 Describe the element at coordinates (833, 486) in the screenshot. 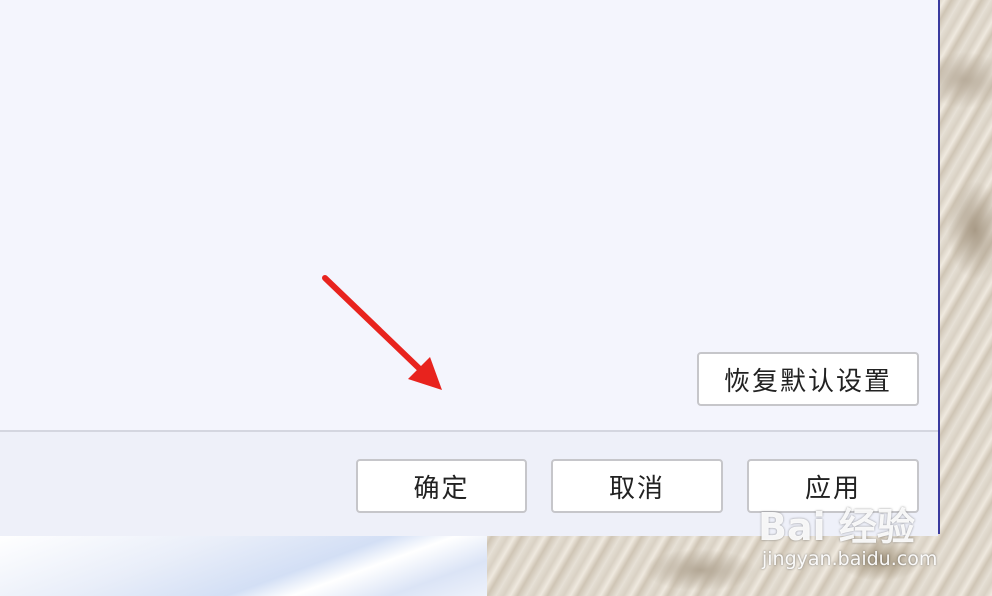

I see `apply-button: 应用` at that location.